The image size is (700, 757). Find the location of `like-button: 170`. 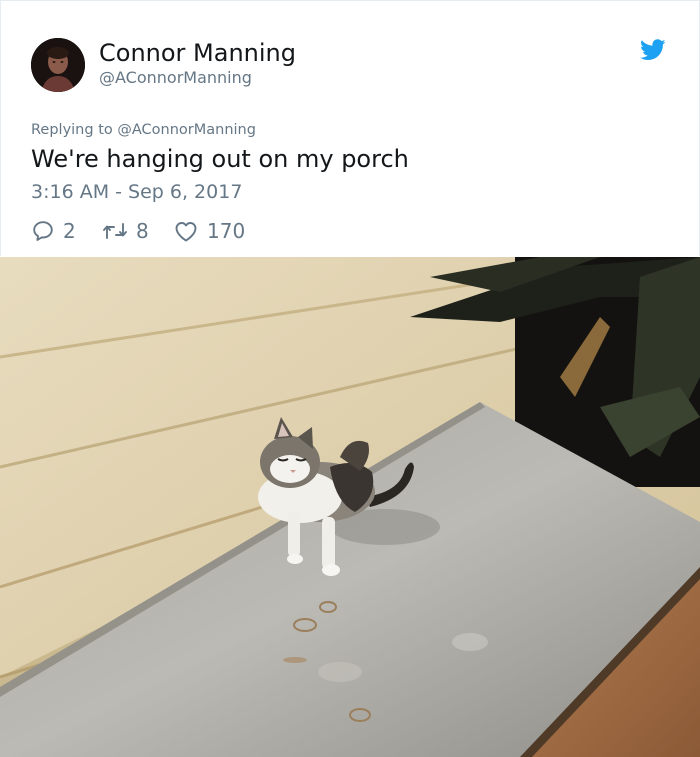

like-button: 170 is located at coordinates (209, 231).